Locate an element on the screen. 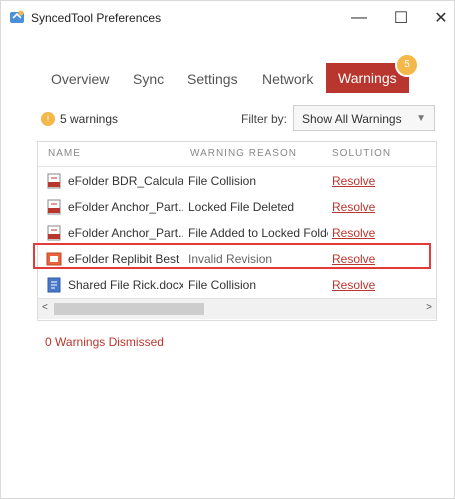 This screenshot has height=499, width=455. tab-settings: Settings is located at coordinates (212, 79).